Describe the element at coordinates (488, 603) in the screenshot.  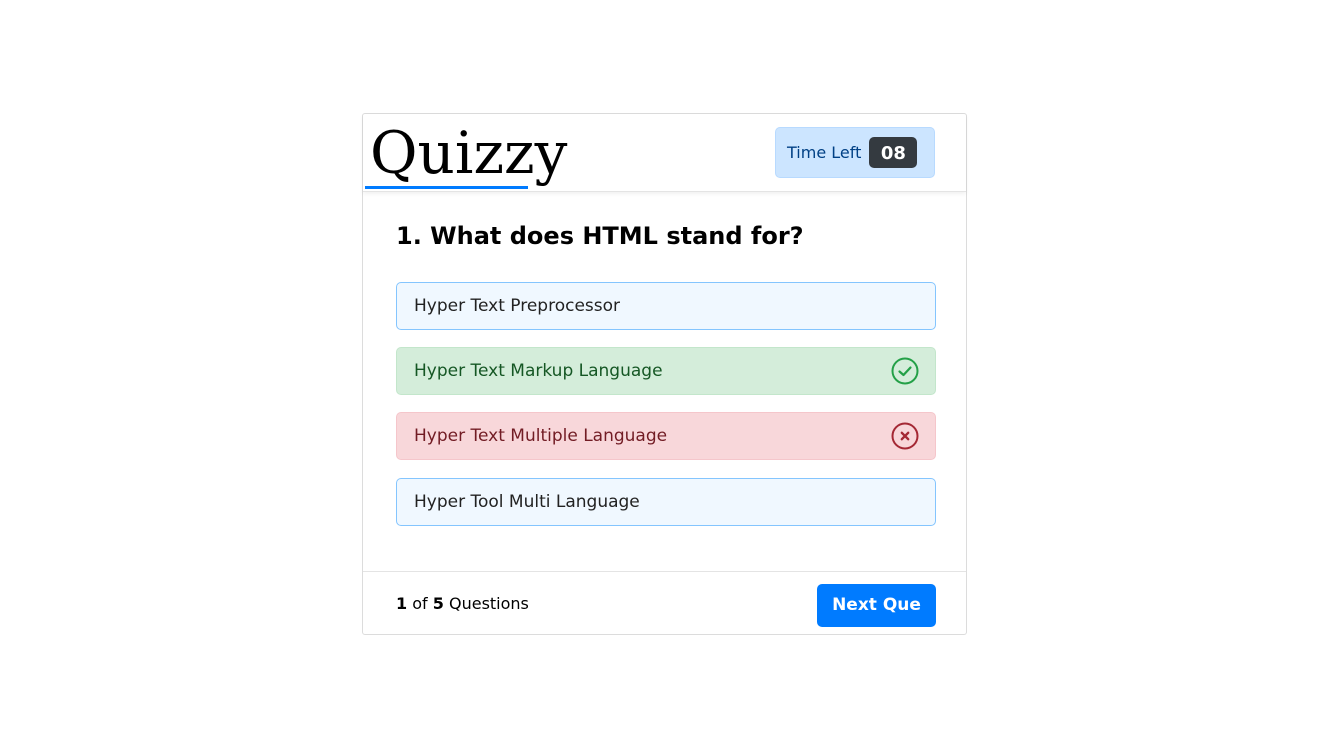
I see `counter-questions-label: Questions` at that location.